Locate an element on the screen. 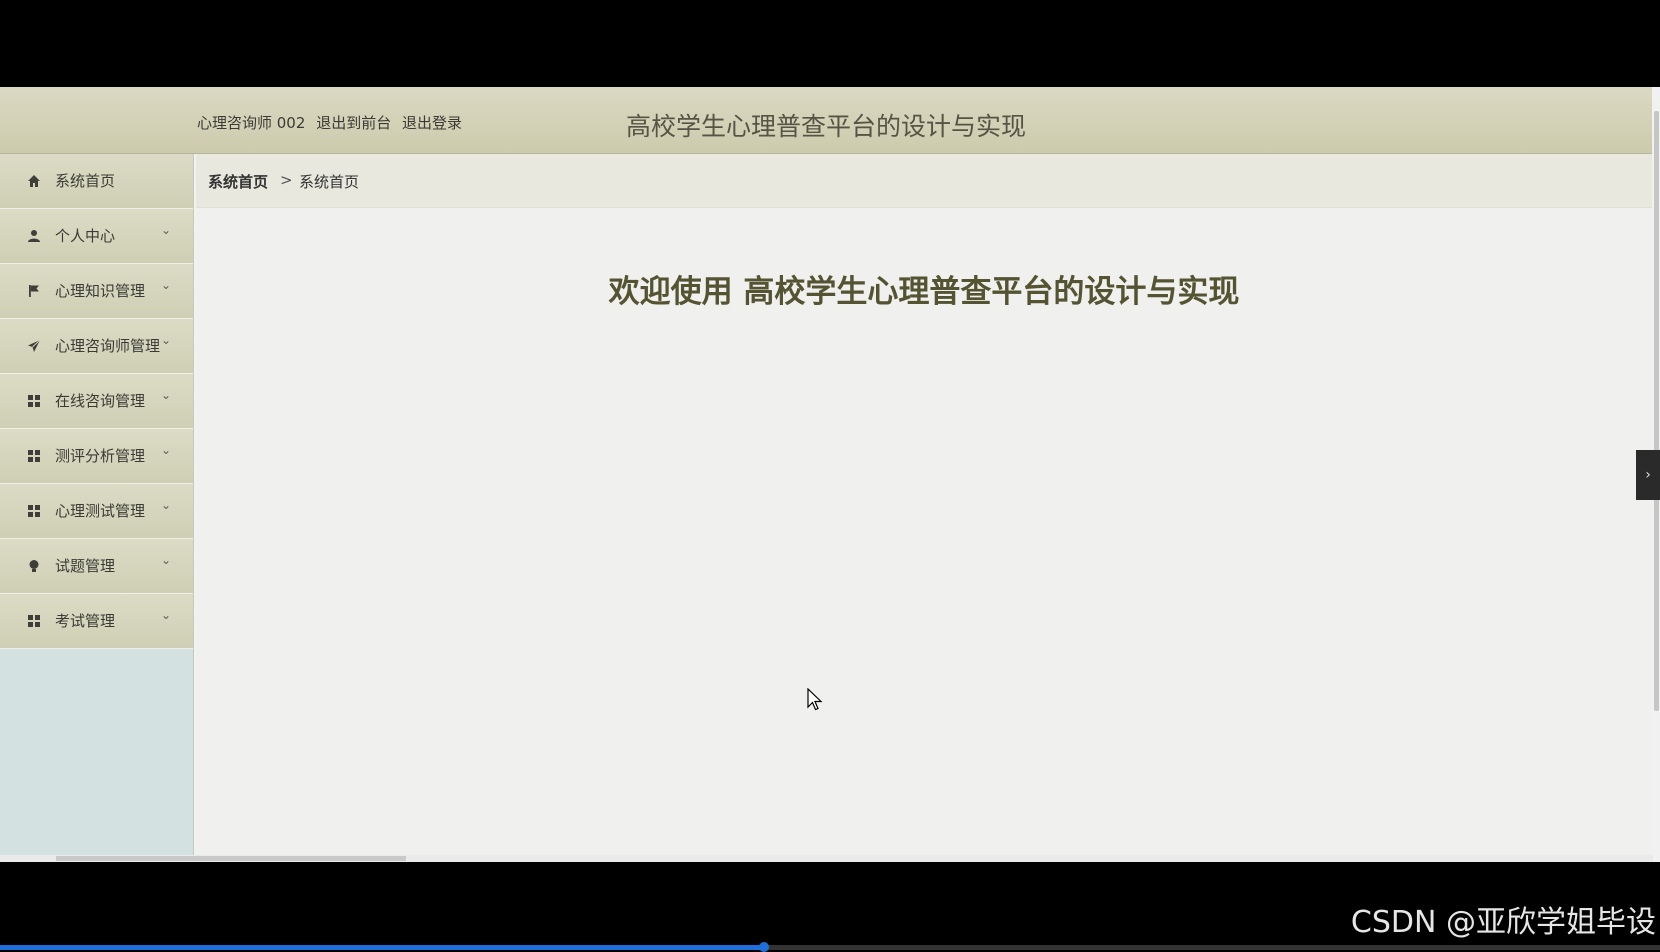 The height and width of the screenshot is (952, 1660). horizontal-scrollbar is located at coordinates (826, 858).